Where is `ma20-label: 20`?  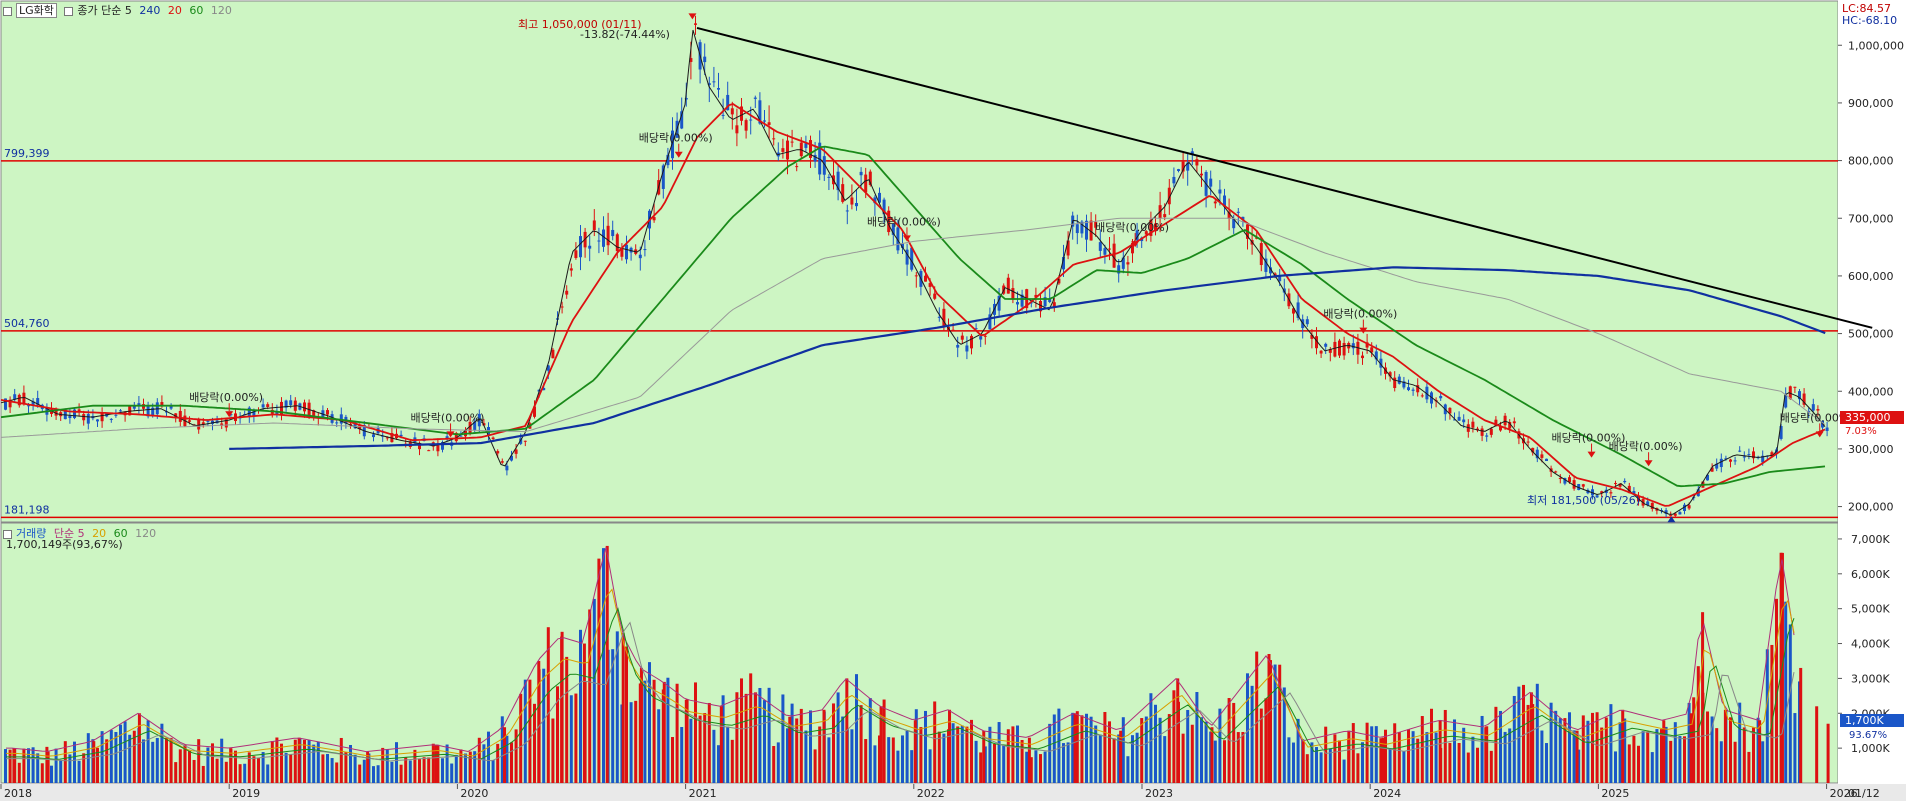
ma20-label: 20 is located at coordinates (175, 10).